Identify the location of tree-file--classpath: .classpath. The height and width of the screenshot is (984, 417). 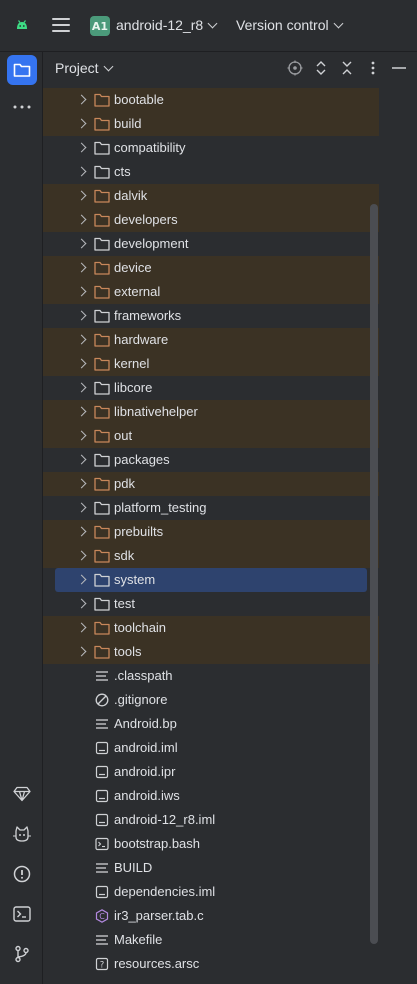
(211, 676).